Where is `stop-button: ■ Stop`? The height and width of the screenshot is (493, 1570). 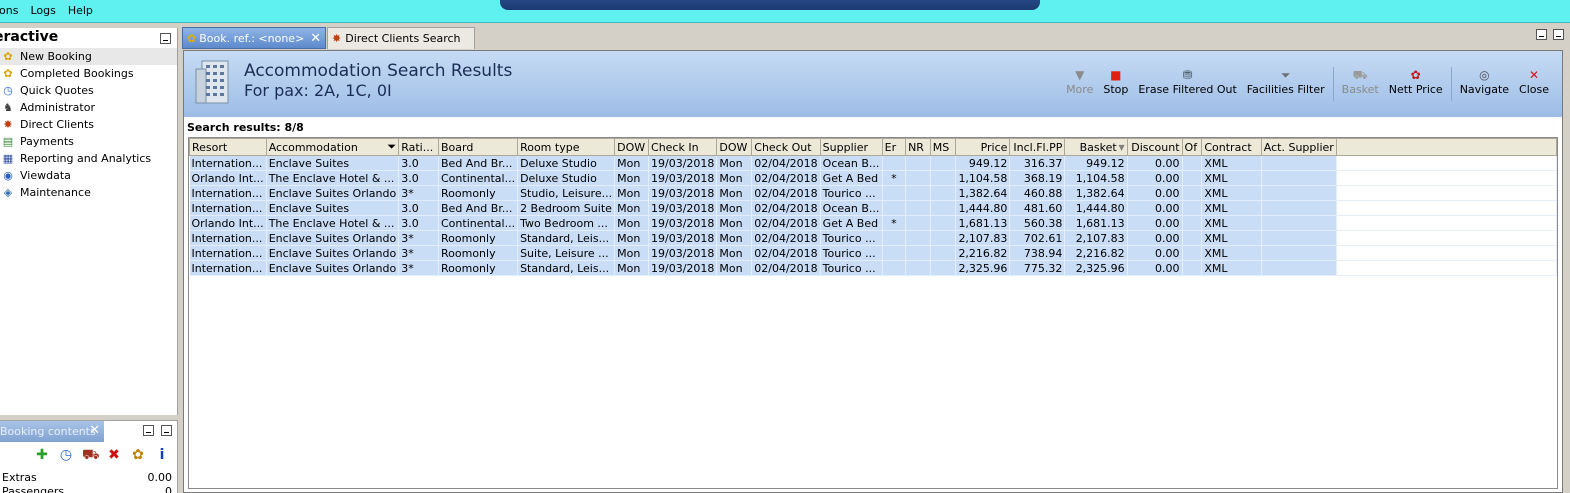 stop-button: ■ Stop is located at coordinates (1115, 81).